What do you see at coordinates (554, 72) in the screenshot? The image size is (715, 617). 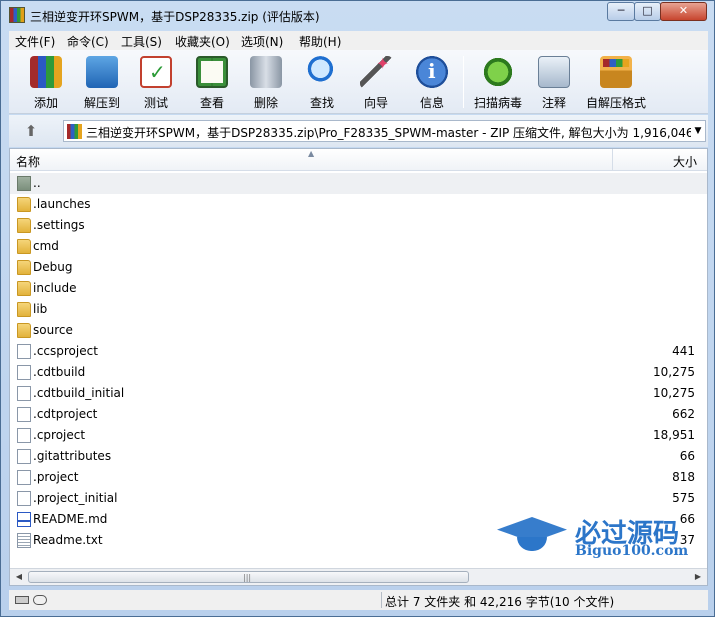 I see `comment-icon` at bounding box center [554, 72].